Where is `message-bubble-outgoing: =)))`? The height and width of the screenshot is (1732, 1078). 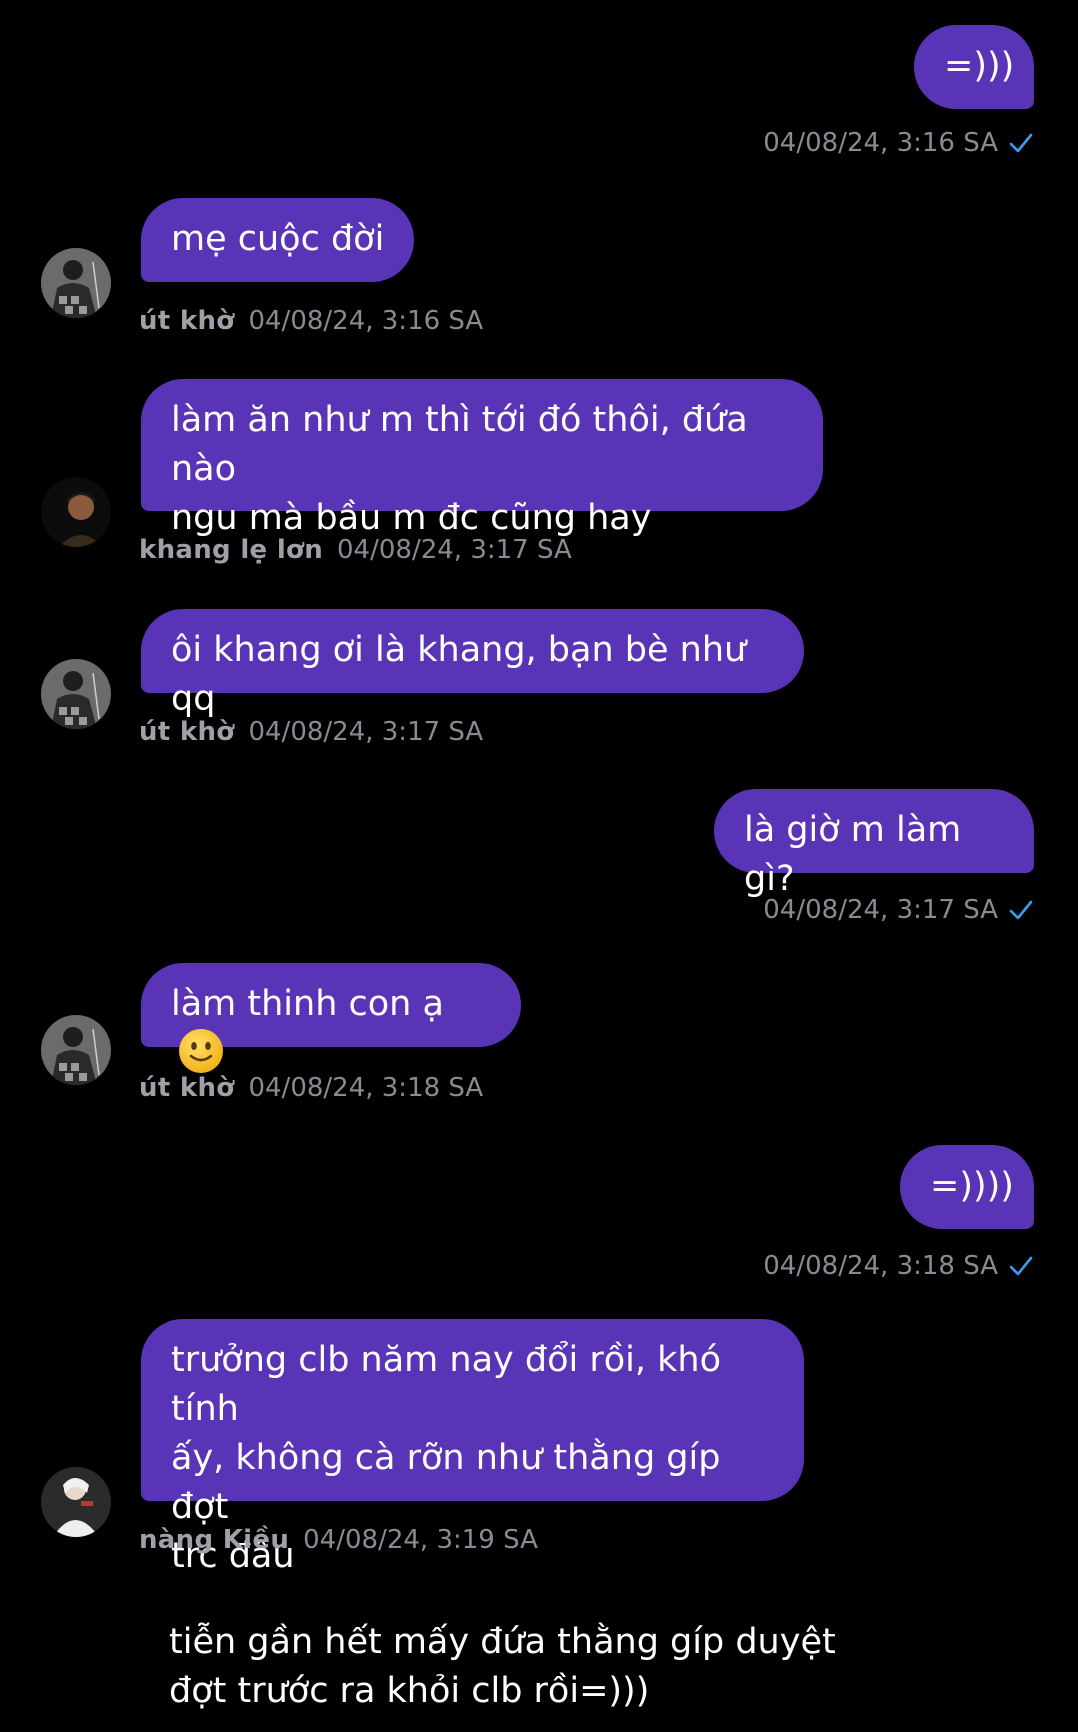 message-bubble-outgoing: =))) is located at coordinates (974, 67).